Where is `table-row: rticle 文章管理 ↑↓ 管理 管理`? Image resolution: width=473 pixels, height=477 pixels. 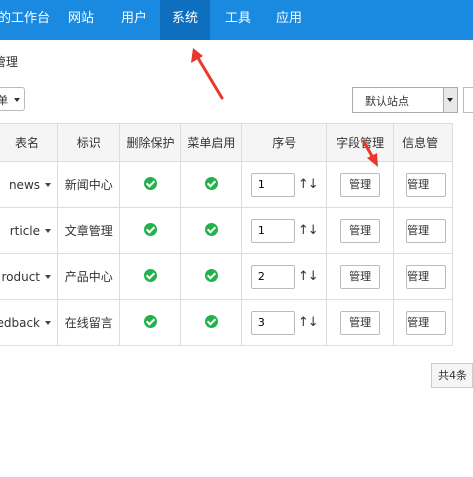 table-row: rticle 文章管理 ↑↓ 管理 管理 is located at coordinates (226, 230).